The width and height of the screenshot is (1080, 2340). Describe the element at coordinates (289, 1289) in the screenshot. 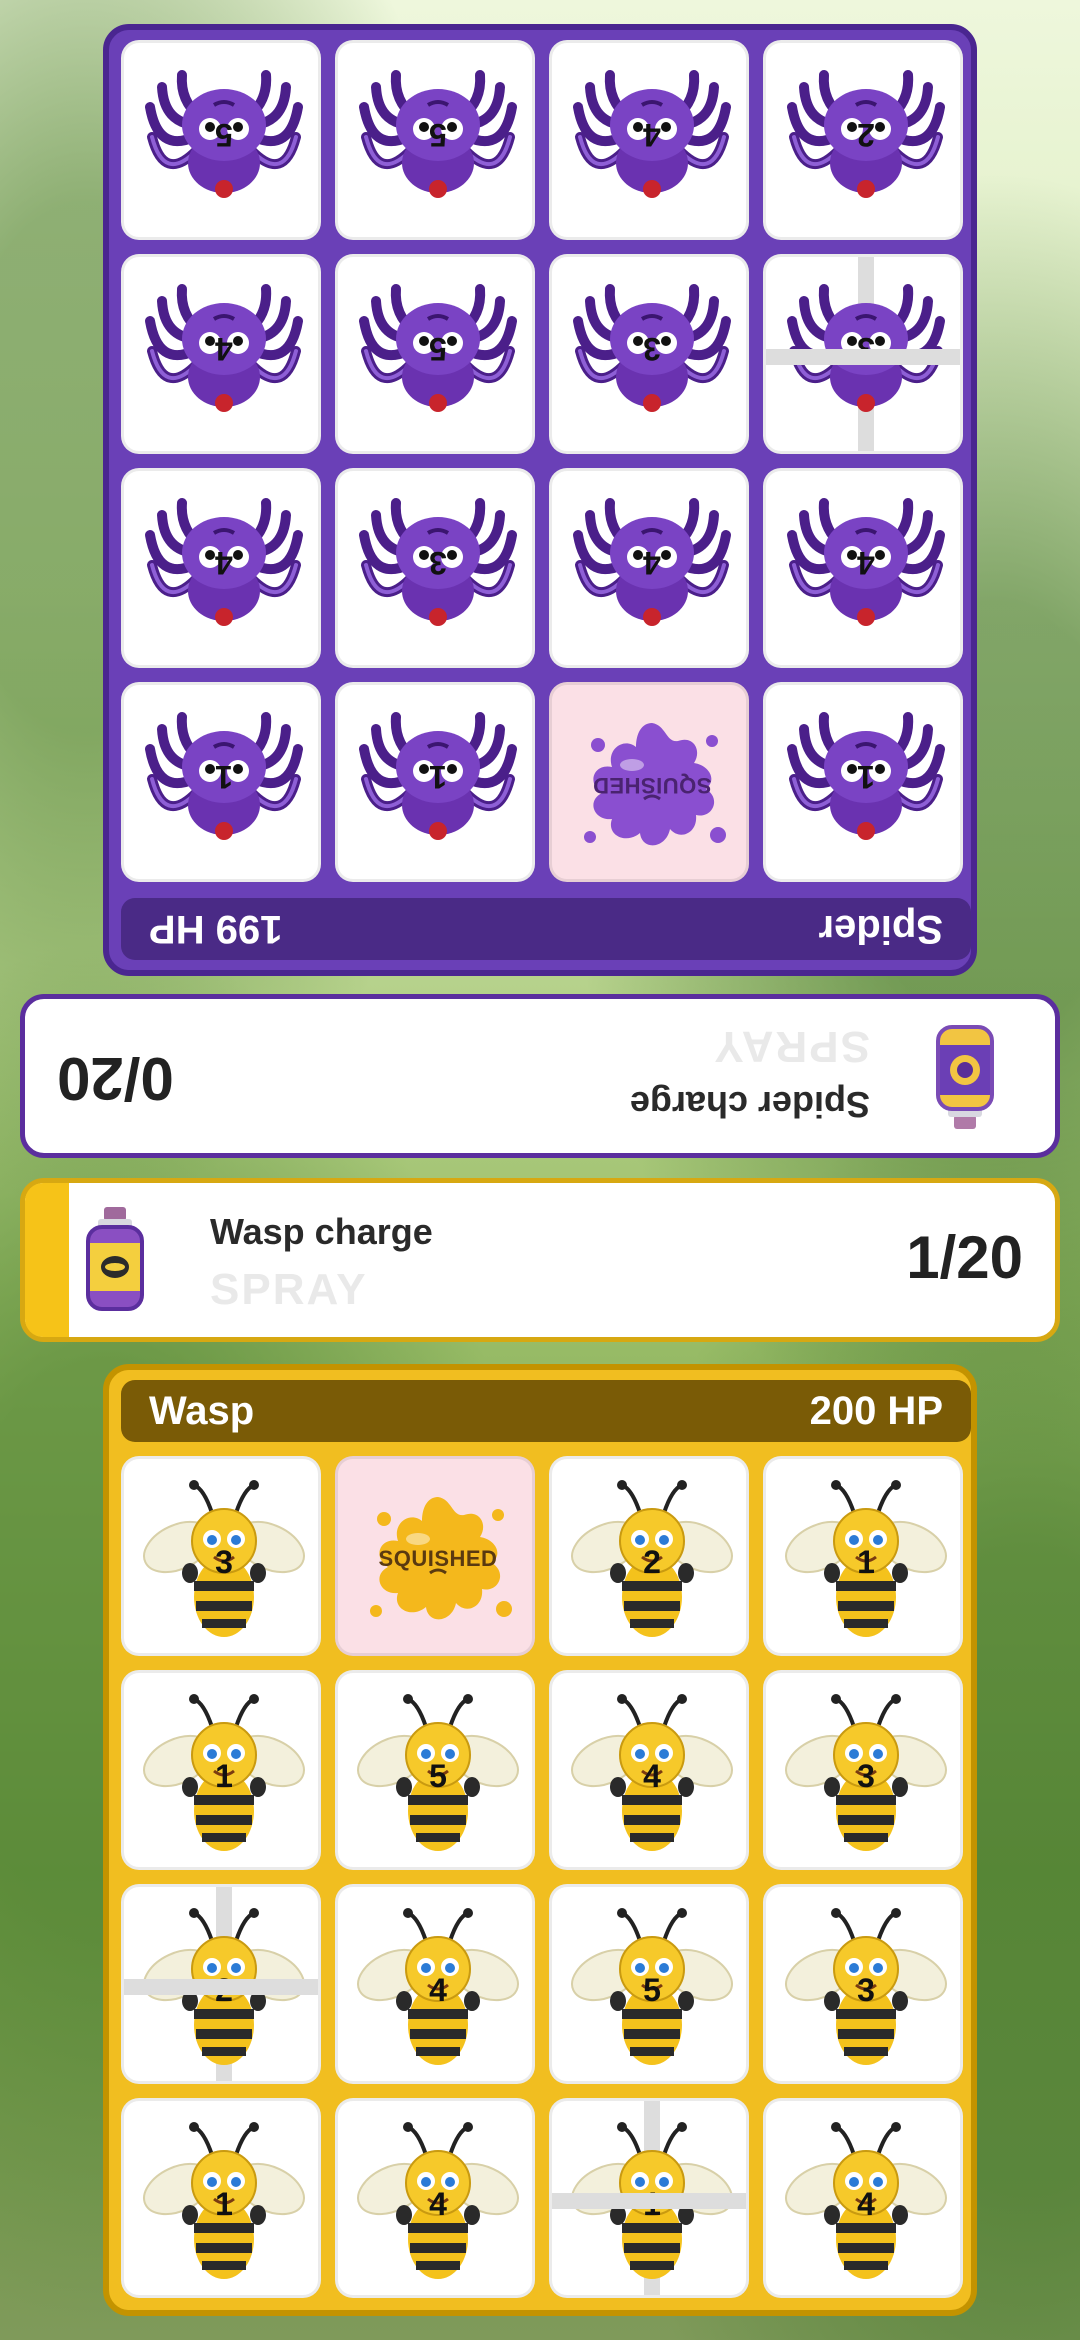

I see `wasp-spray-label: SPRAY` at that location.